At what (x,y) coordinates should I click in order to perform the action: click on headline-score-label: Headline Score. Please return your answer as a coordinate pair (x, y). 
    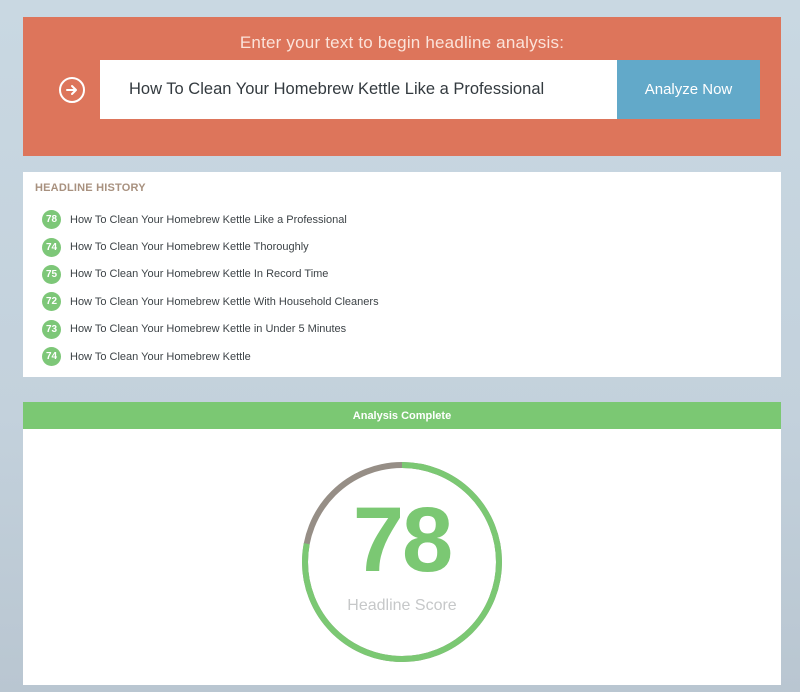
    Looking at the image, I should click on (402, 605).